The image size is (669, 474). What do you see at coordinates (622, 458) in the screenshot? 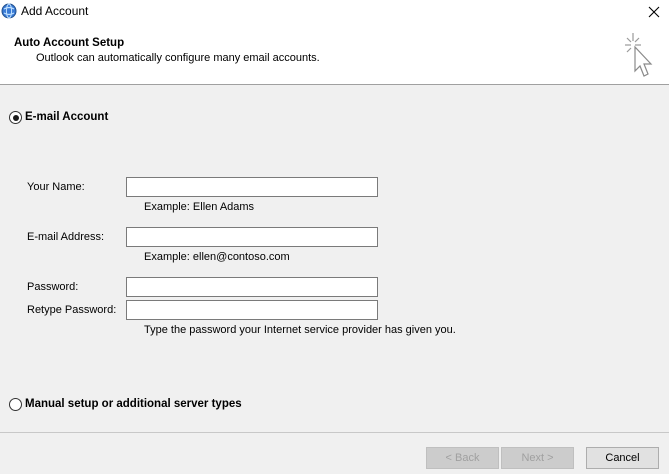
I see `cancel-button: Cancel` at bounding box center [622, 458].